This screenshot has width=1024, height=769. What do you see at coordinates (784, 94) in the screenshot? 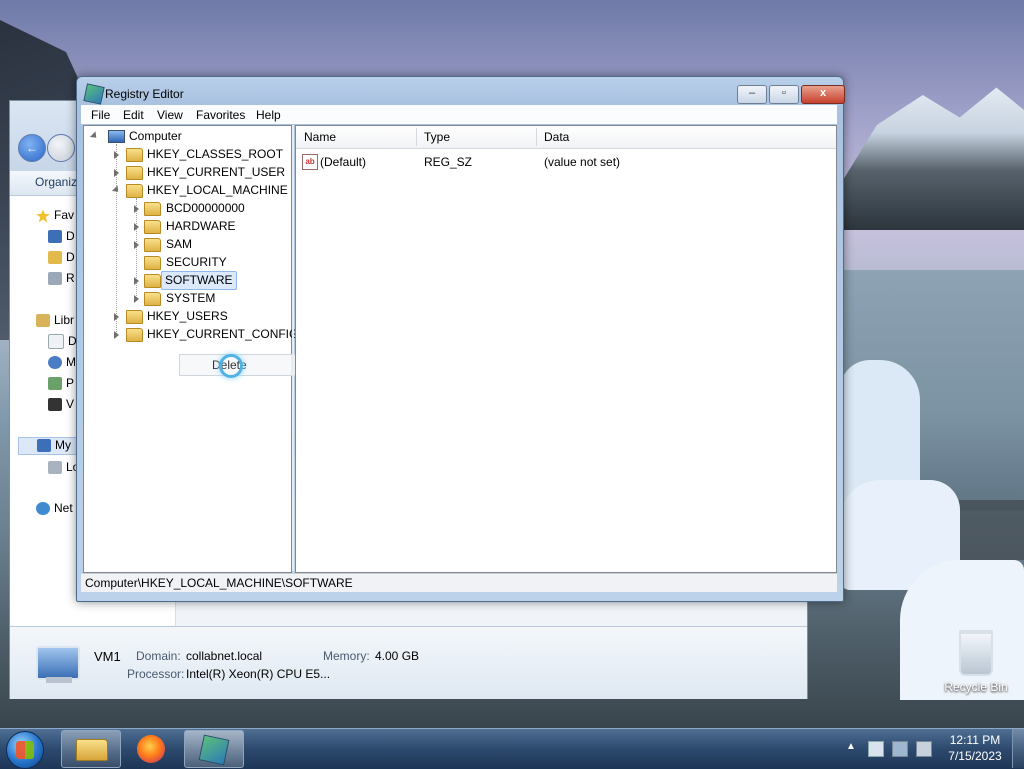
I see `maximize-button: ▫` at bounding box center [784, 94].